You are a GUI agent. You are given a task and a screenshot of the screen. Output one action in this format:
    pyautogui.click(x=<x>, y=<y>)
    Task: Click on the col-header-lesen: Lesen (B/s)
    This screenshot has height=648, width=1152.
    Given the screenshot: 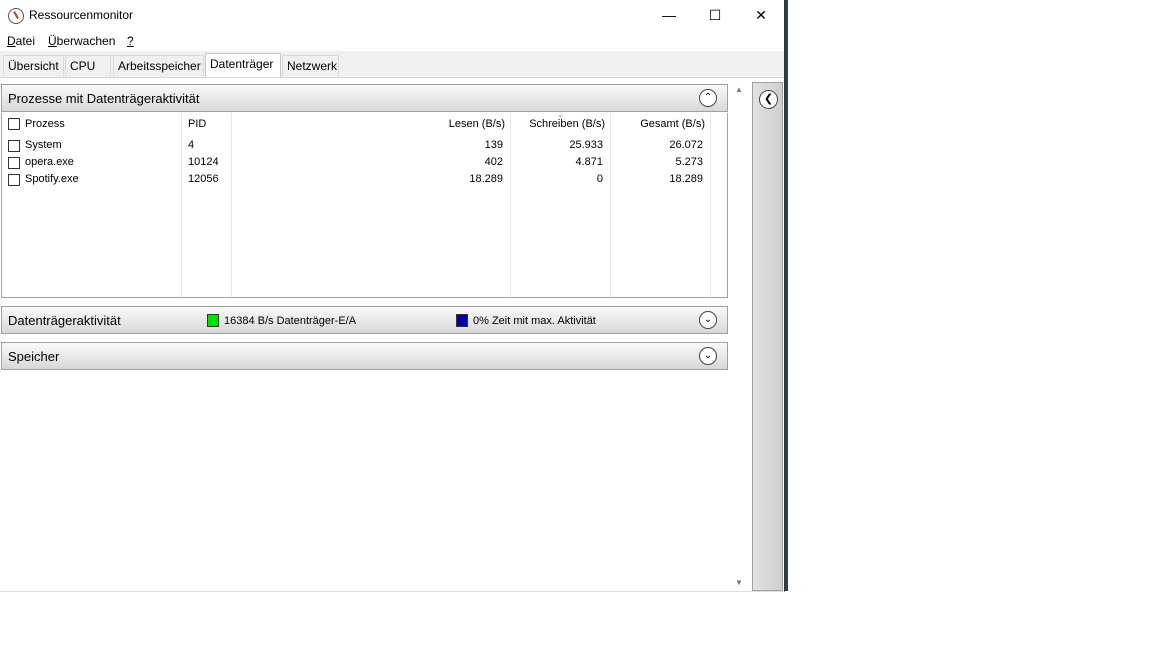 What is the action you would take?
    pyautogui.click(x=463, y=124)
    